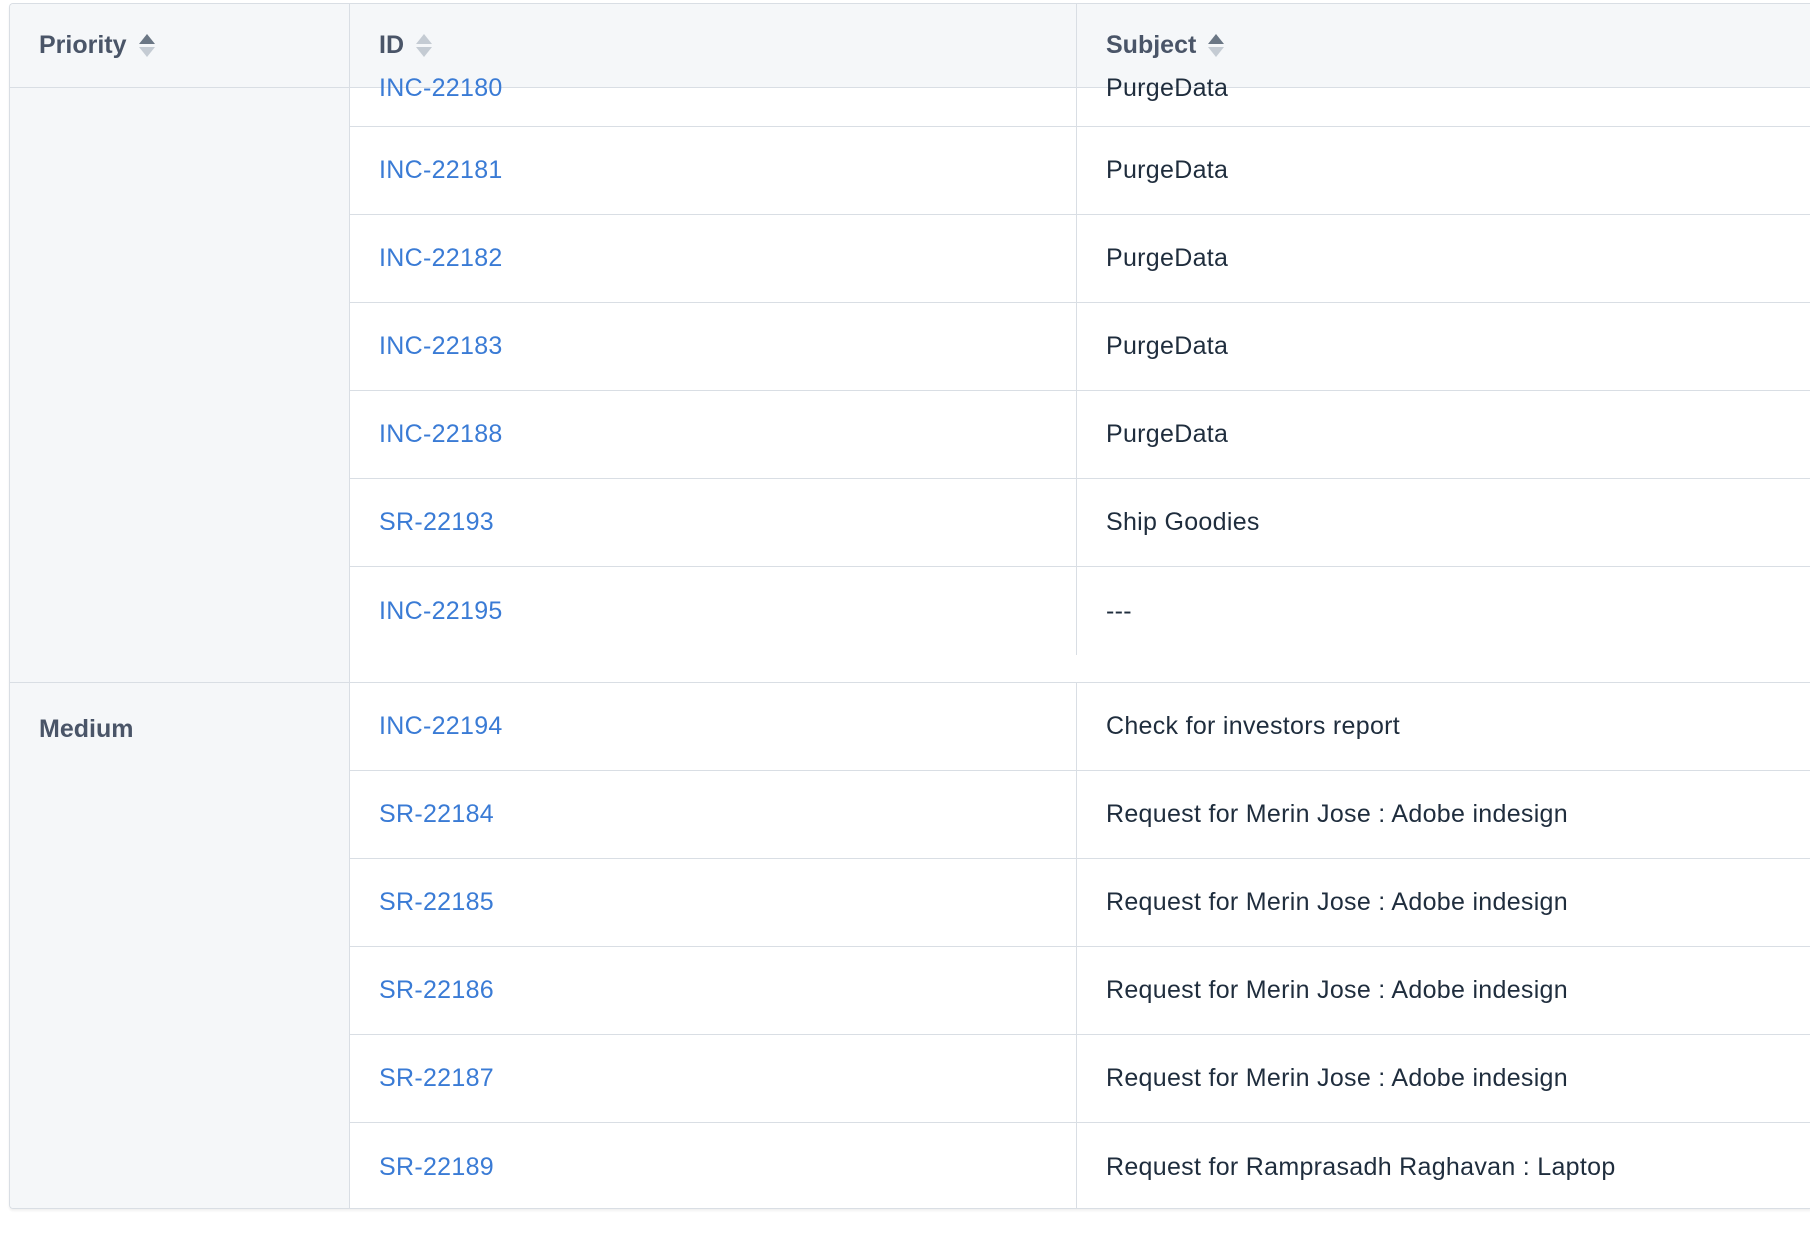 This screenshot has width=1810, height=1260. Describe the element at coordinates (713, 990) in the screenshot. I see `ticket-id-link: SR-22186` at that location.